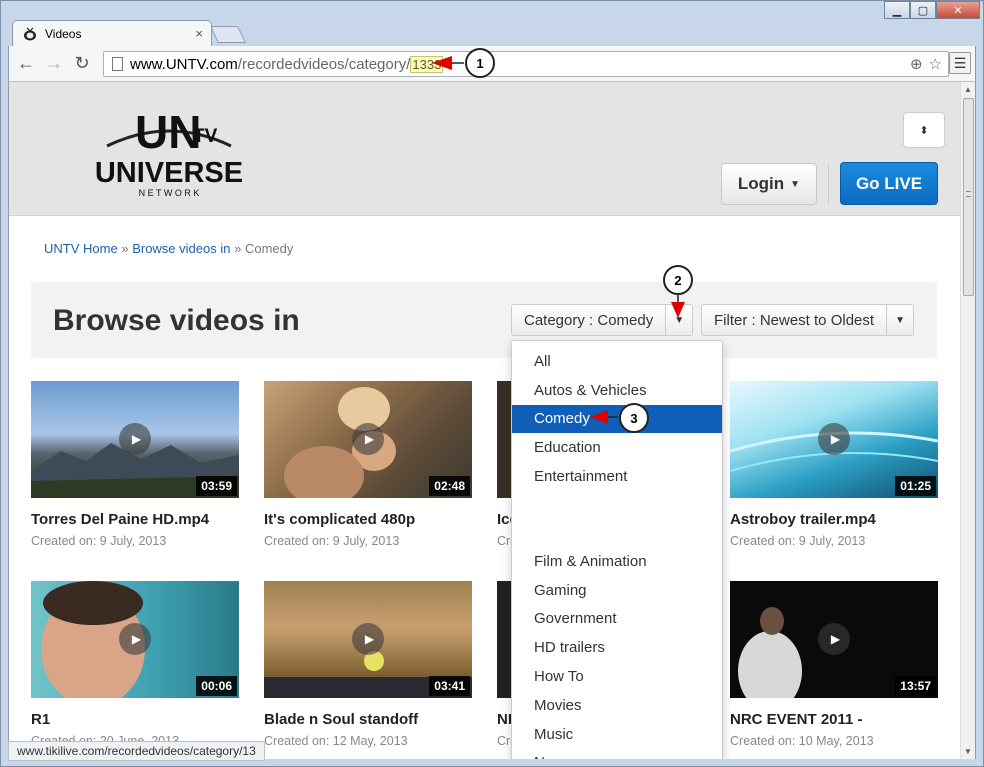 The width and height of the screenshot is (984, 767). Describe the element at coordinates (480, 63) in the screenshot. I see `annotation-marker-1: 1` at that location.